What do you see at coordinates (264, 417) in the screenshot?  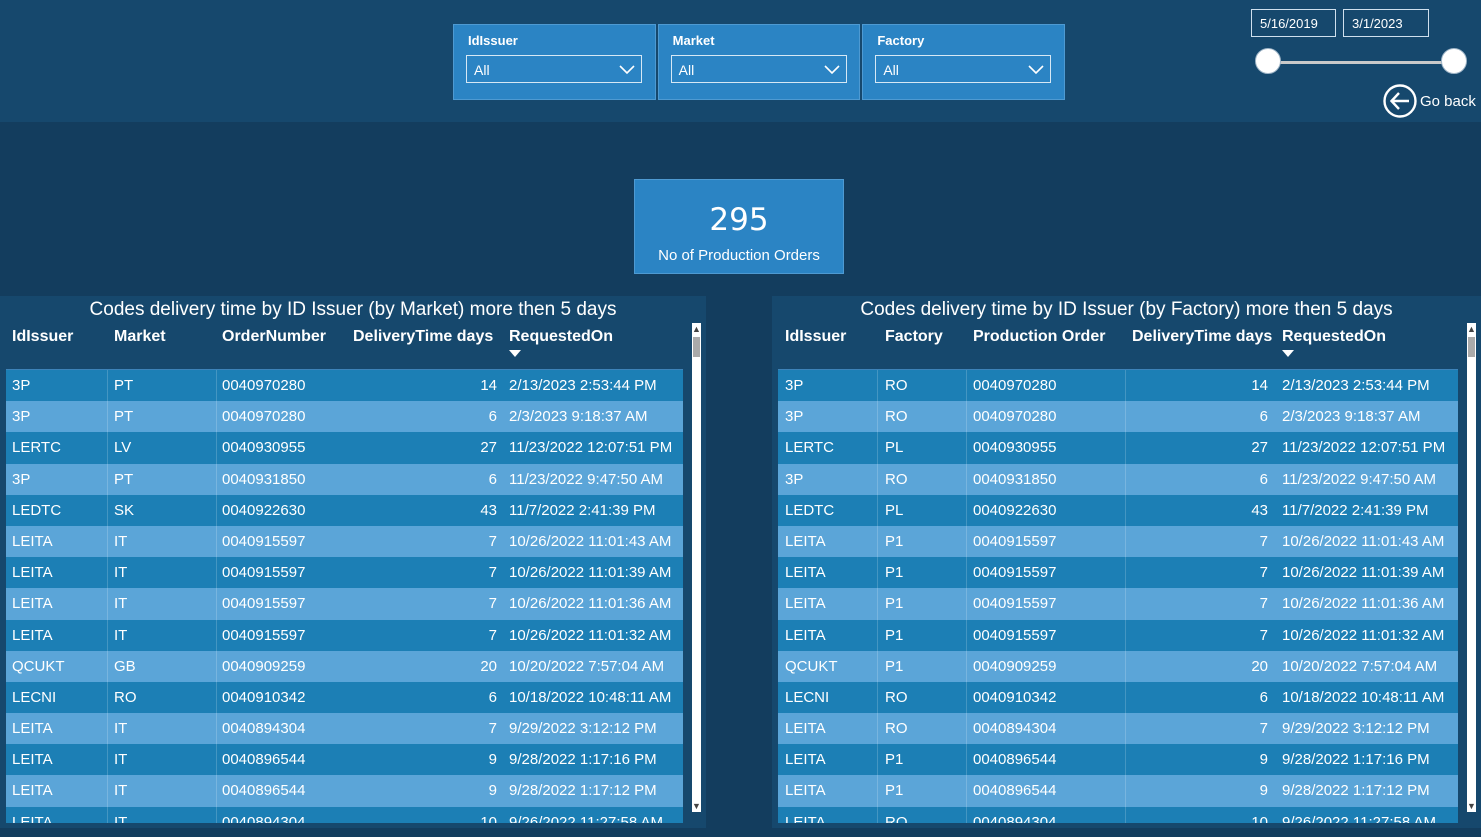 I see `table-cell: 0040970280` at bounding box center [264, 417].